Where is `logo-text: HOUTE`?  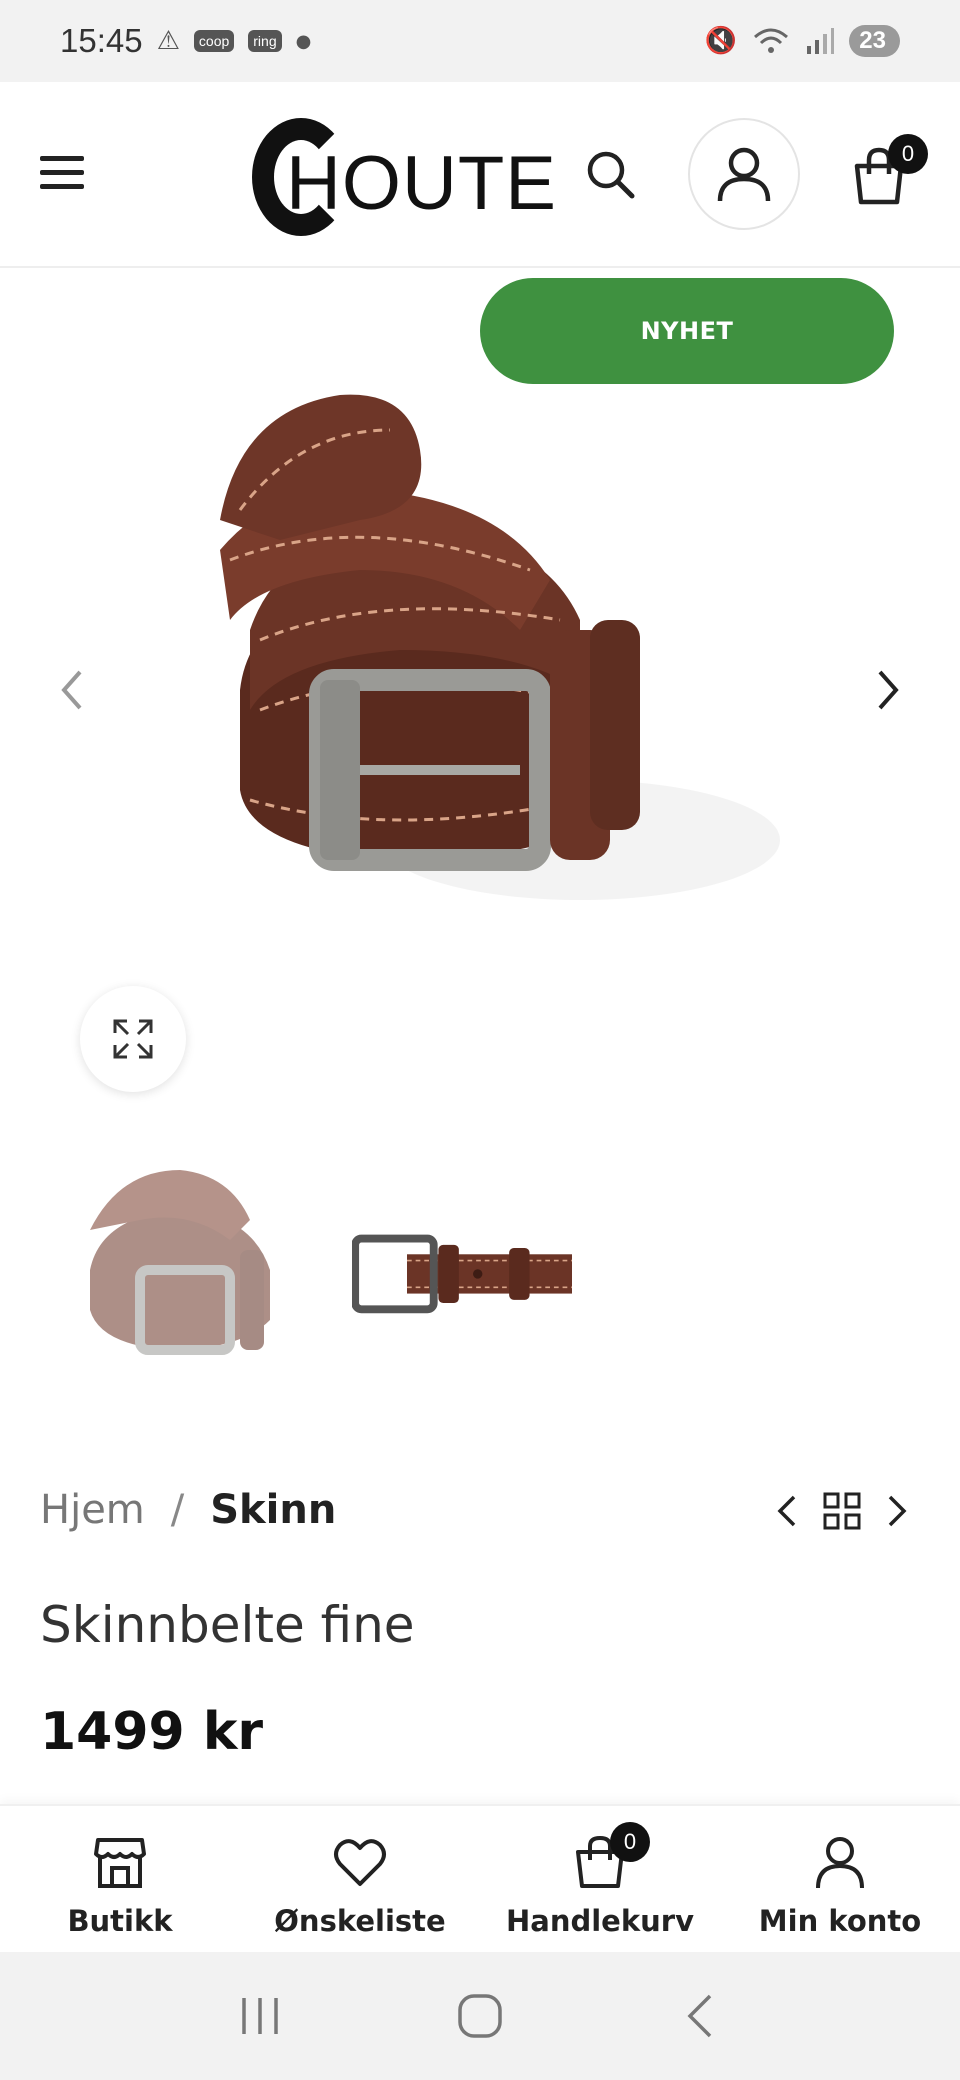 logo-text: HOUTE is located at coordinates (421, 183).